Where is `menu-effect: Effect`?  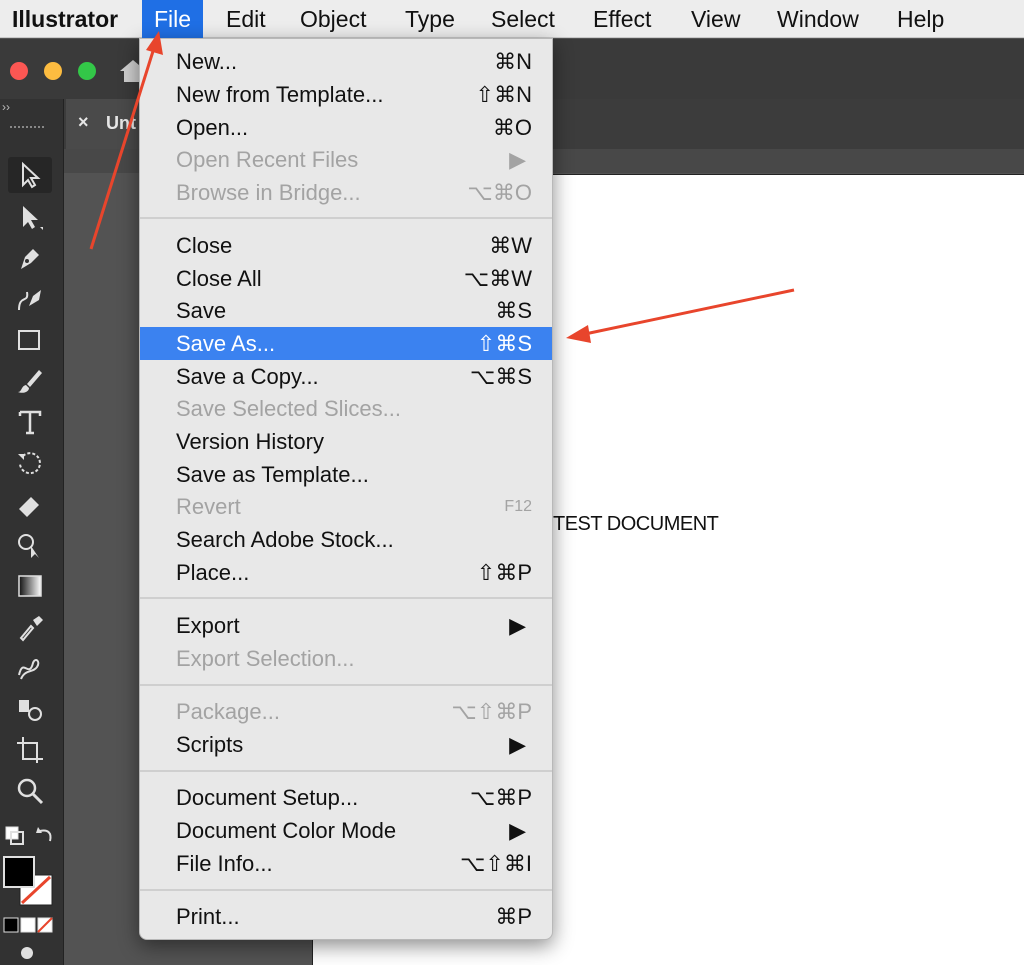 menu-effect: Effect is located at coordinates (622, 19).